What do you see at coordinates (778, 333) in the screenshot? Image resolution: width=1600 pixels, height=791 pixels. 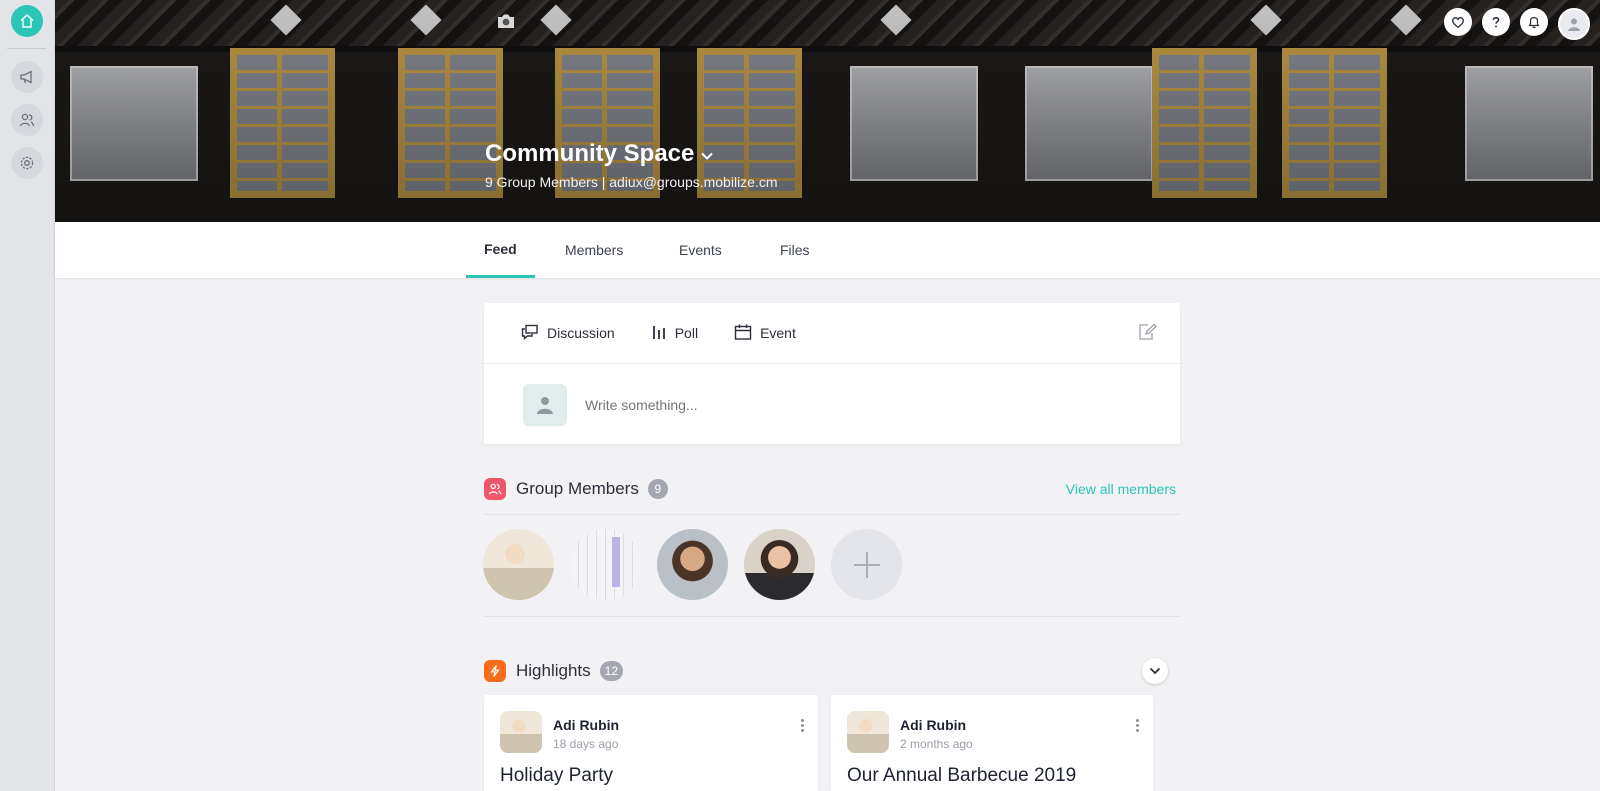 I see `event-label: Event` at bounding box center [778, 333].